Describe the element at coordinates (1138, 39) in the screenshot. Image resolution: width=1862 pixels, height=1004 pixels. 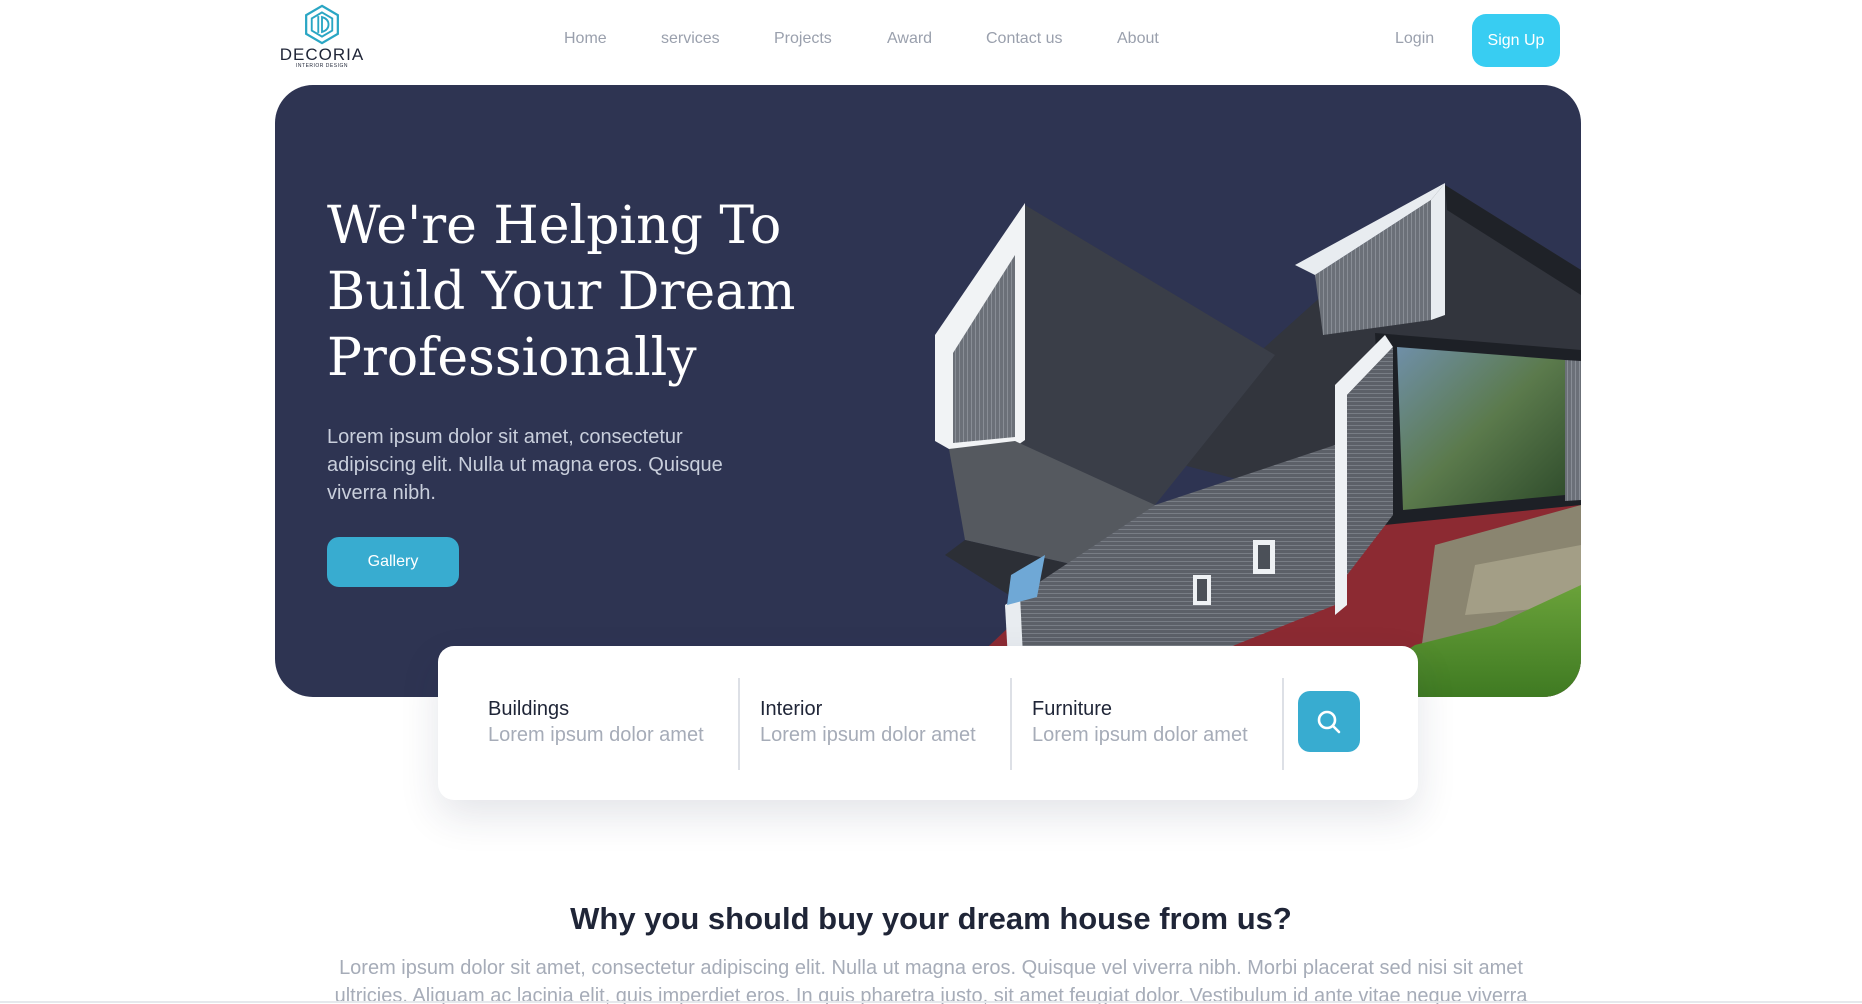
I see `nav-about: About` at that location.